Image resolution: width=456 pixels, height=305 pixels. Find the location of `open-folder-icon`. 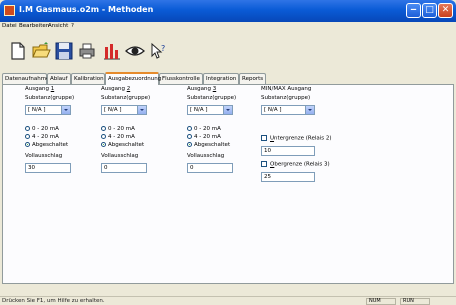

open-folder-icon is located at coordinates (41, 51).